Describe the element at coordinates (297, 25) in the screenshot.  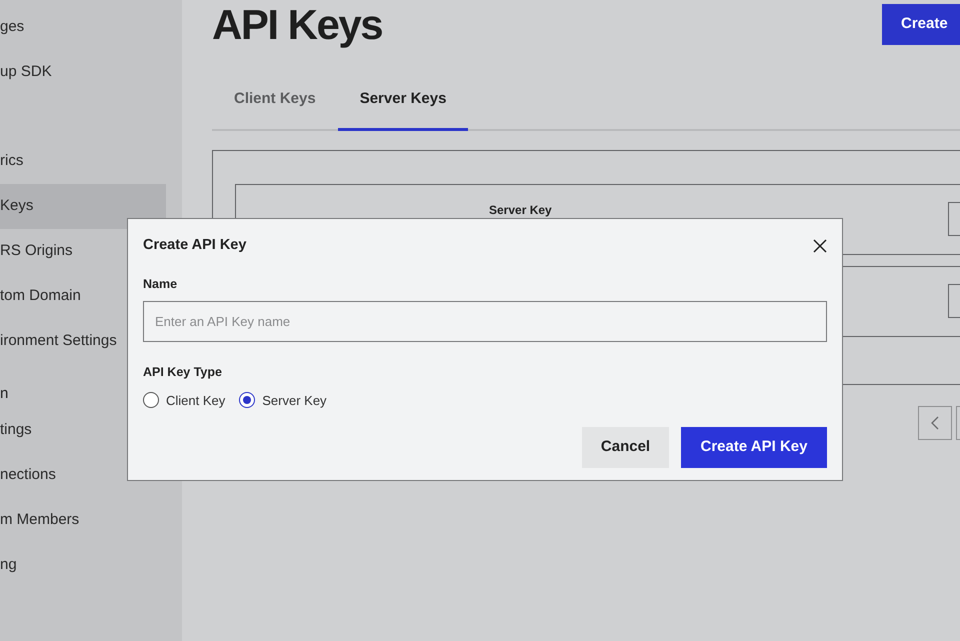
I see `page-title: API Keys` at that location.